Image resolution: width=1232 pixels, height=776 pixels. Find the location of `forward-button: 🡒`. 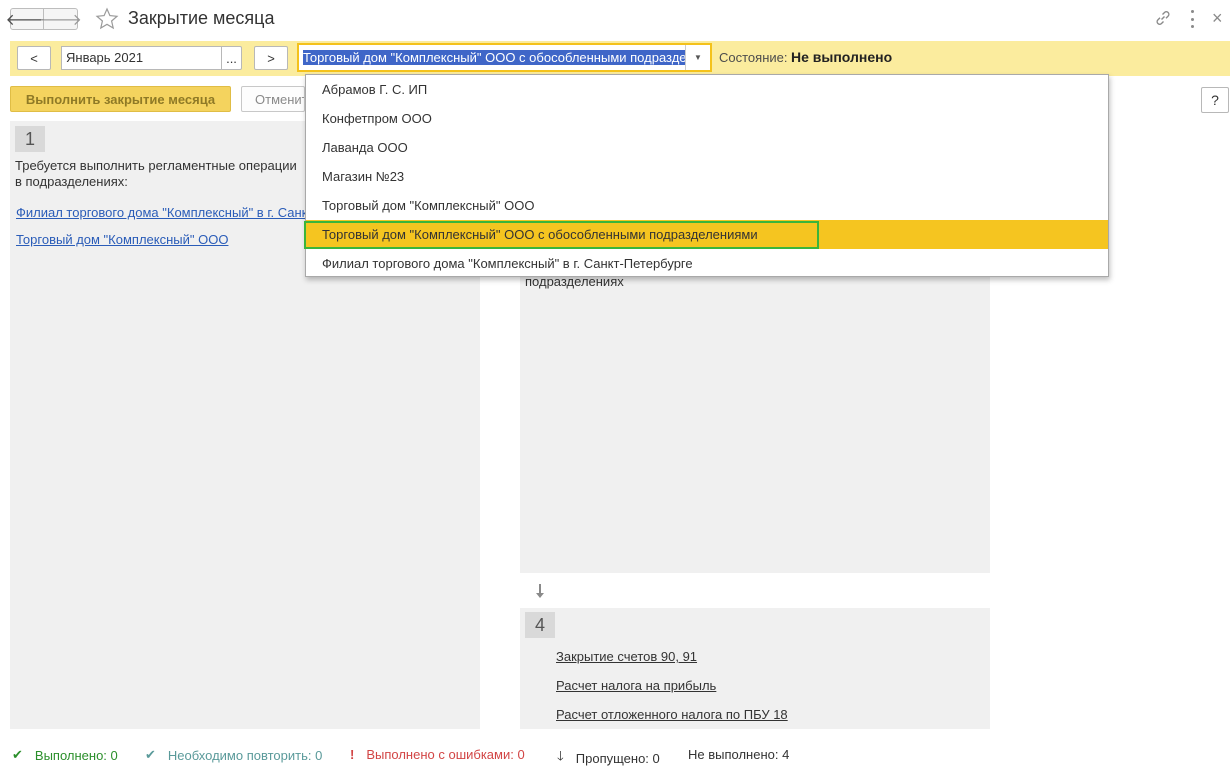

forward-button: 🡒 is located at coordinates (60, 19).